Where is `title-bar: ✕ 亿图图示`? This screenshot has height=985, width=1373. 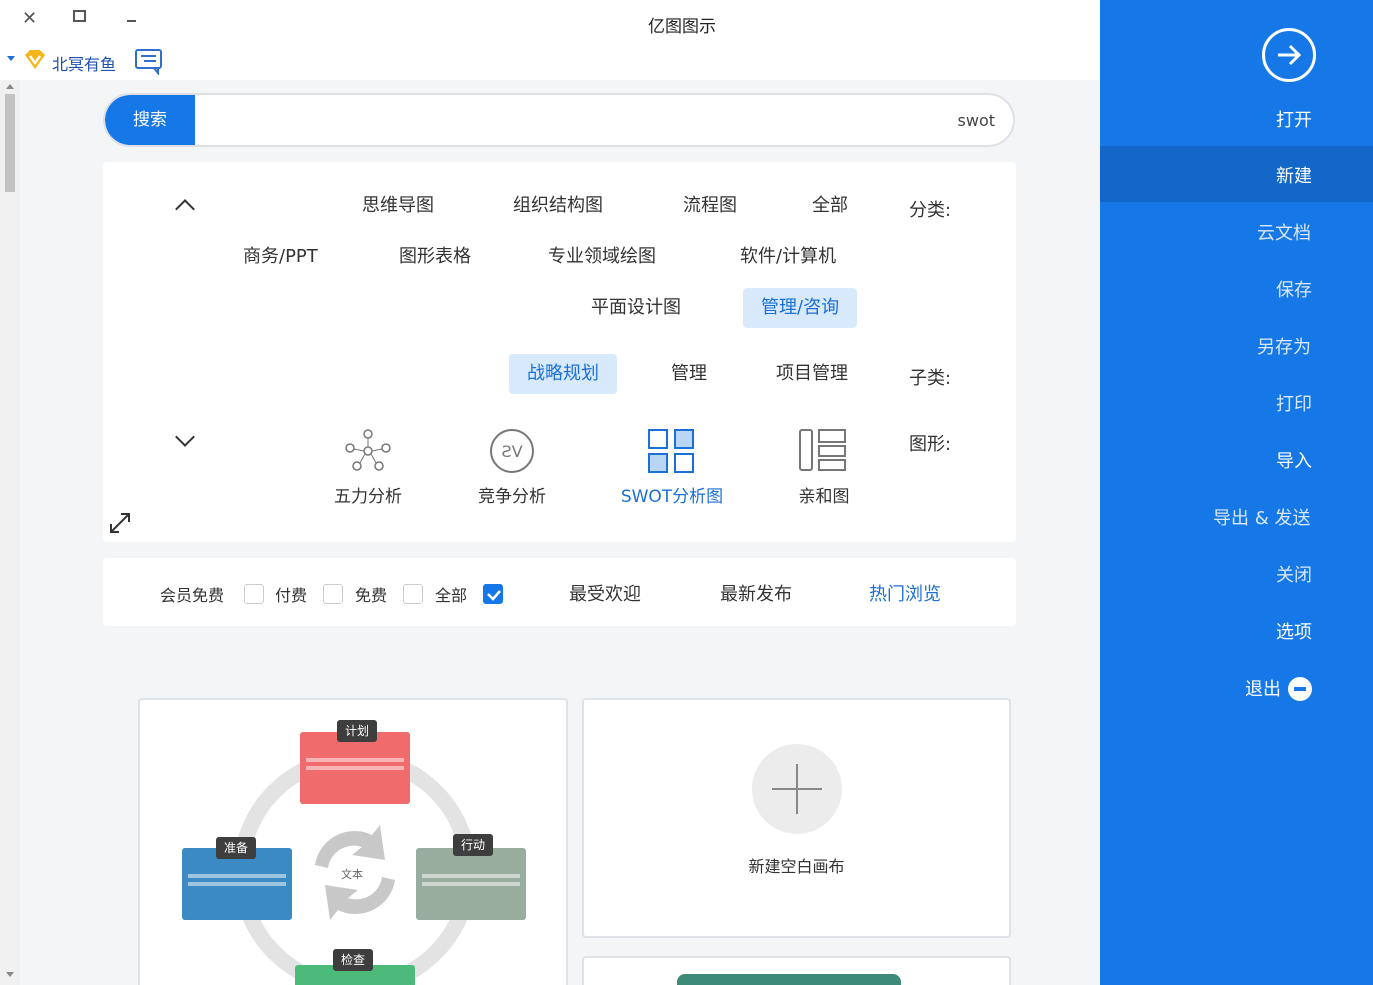 title-bar: ✕ 亿图图示 is located at coordinates (550, 21).